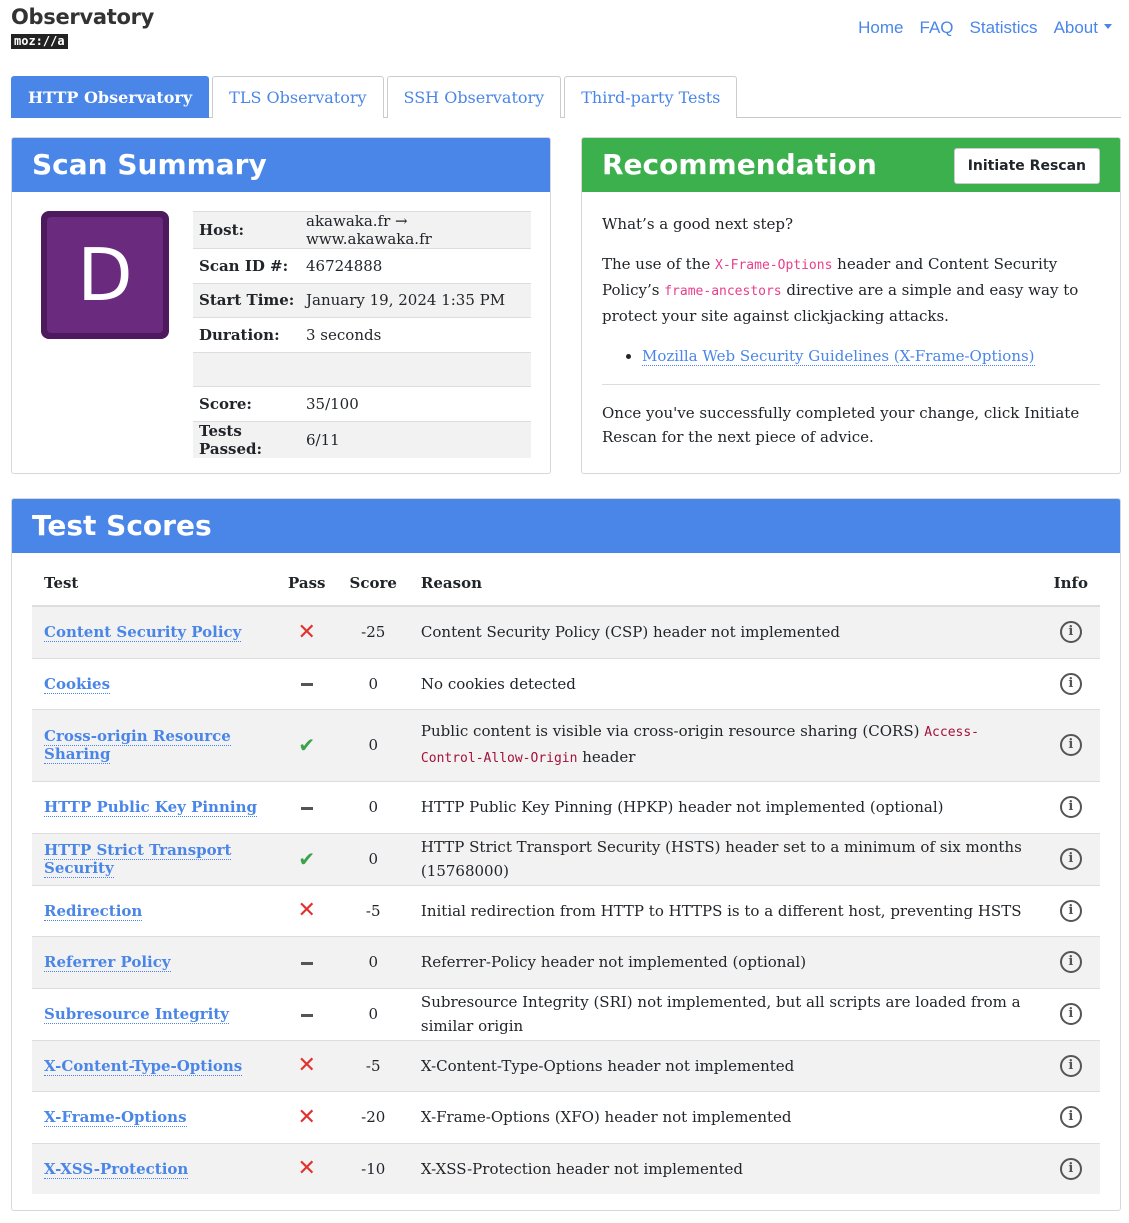 The image size is (1129, 1223). I want to click on test-cell: Content Security Policy, so click(154, 631).